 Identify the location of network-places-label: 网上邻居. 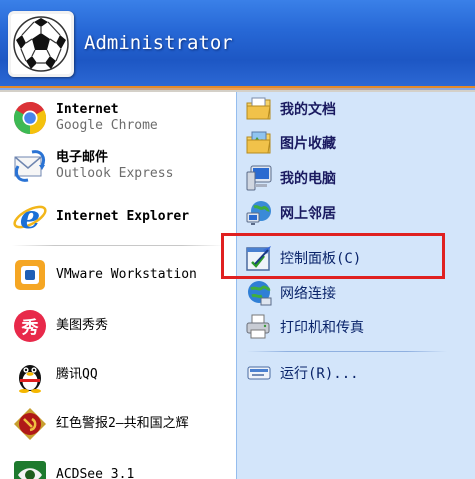
(308, 214).